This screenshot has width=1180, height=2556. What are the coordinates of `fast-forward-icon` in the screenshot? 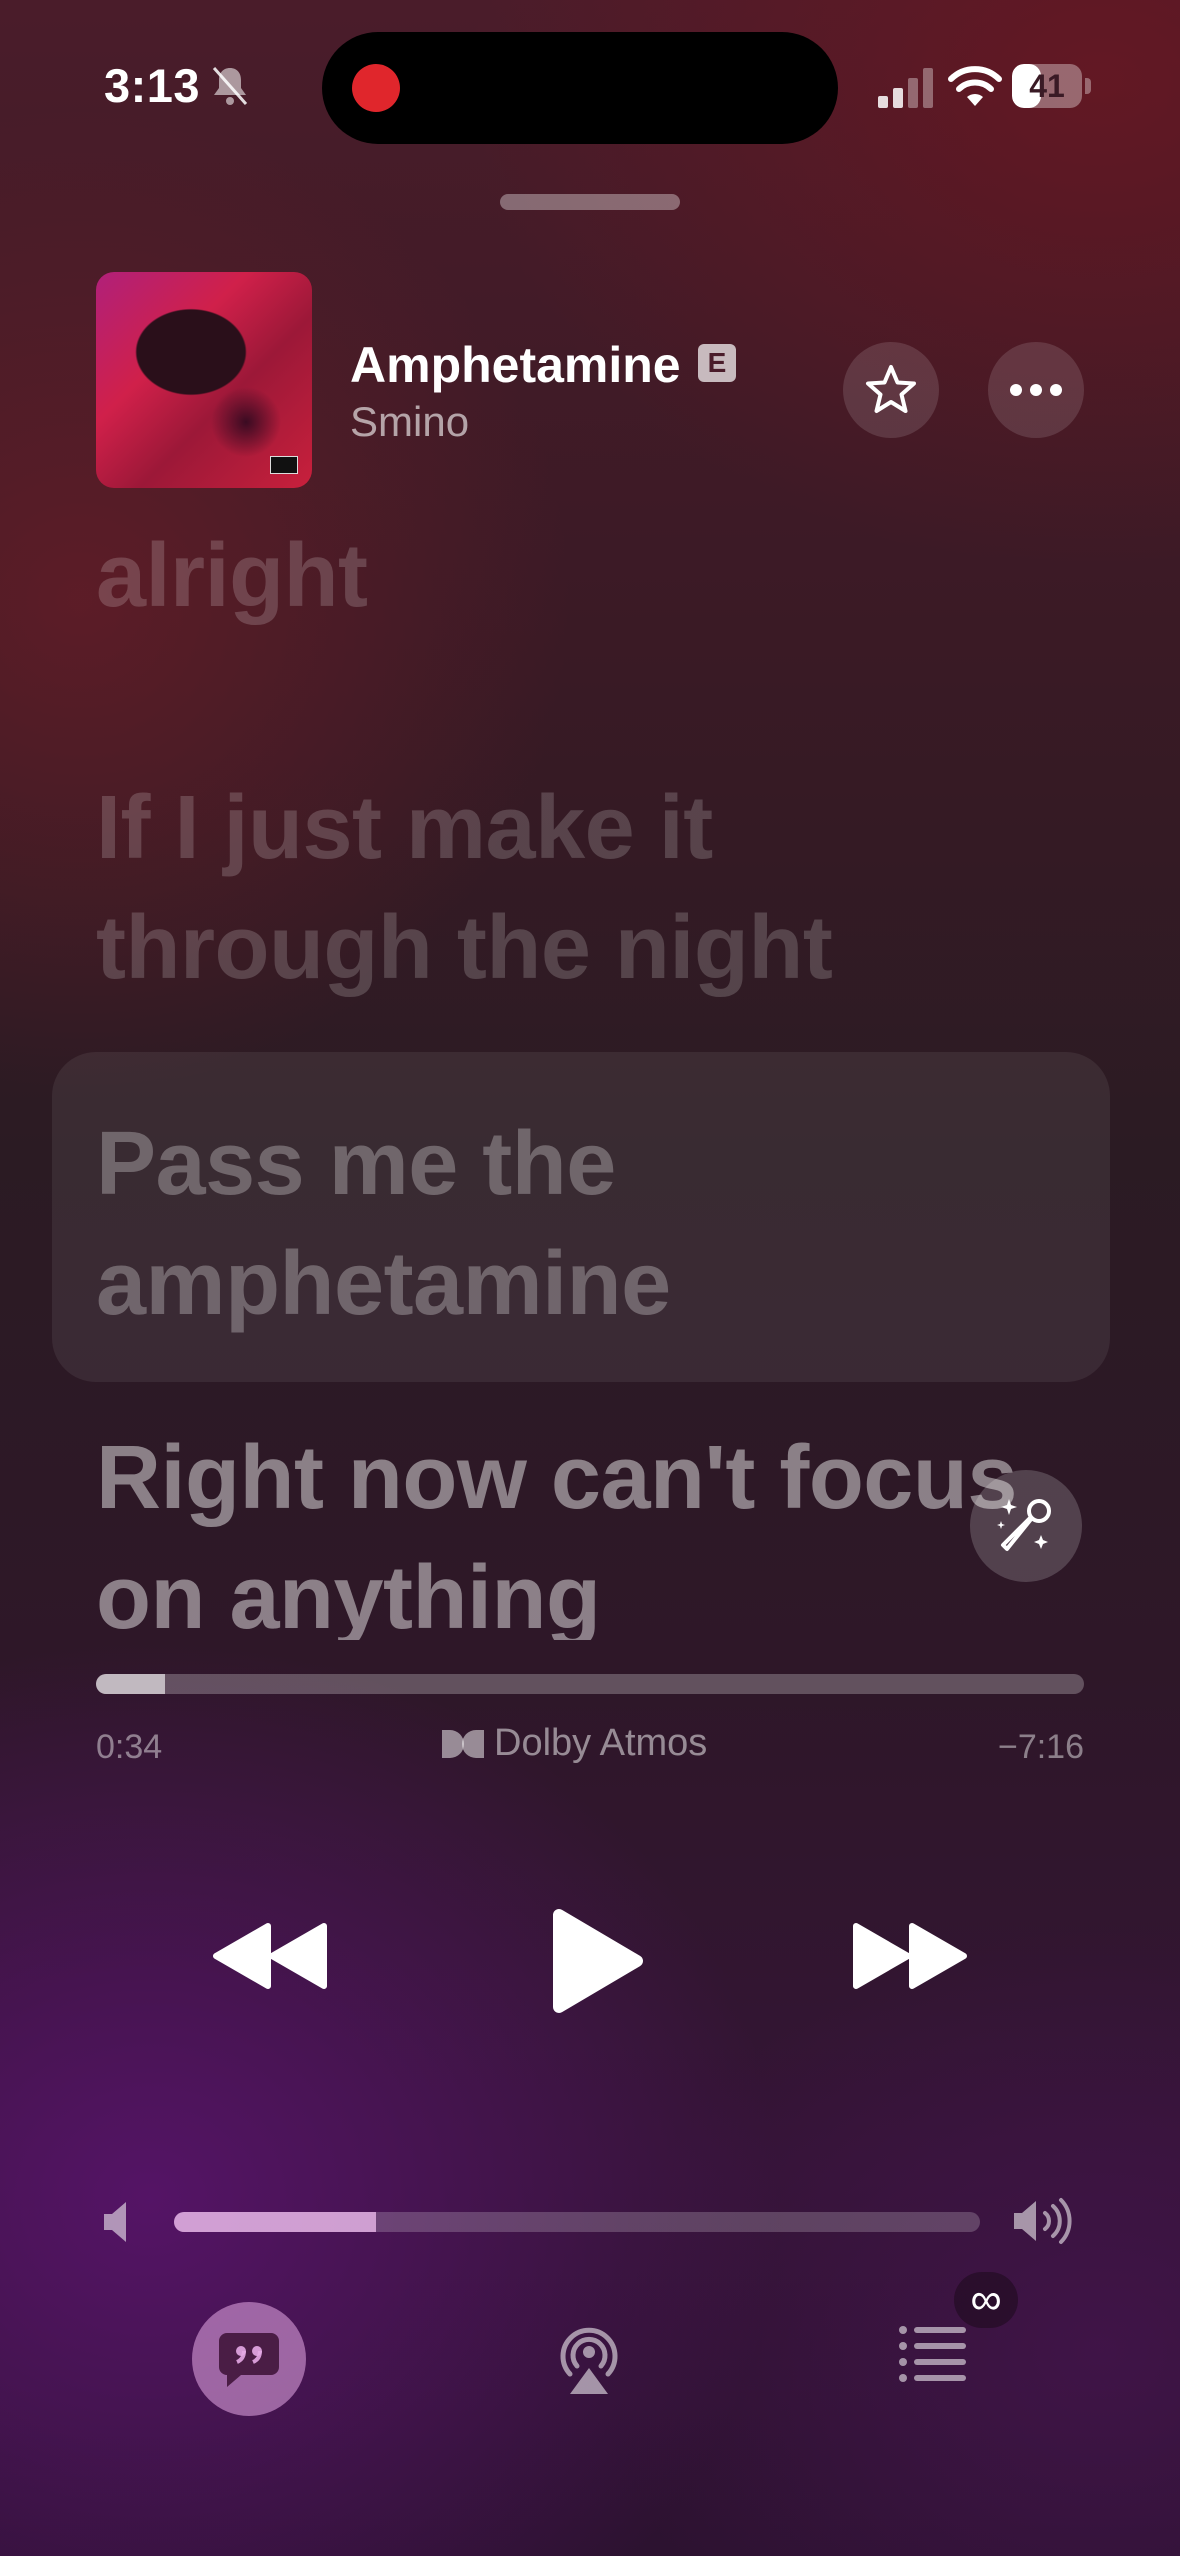 It's located at (910, 1956).